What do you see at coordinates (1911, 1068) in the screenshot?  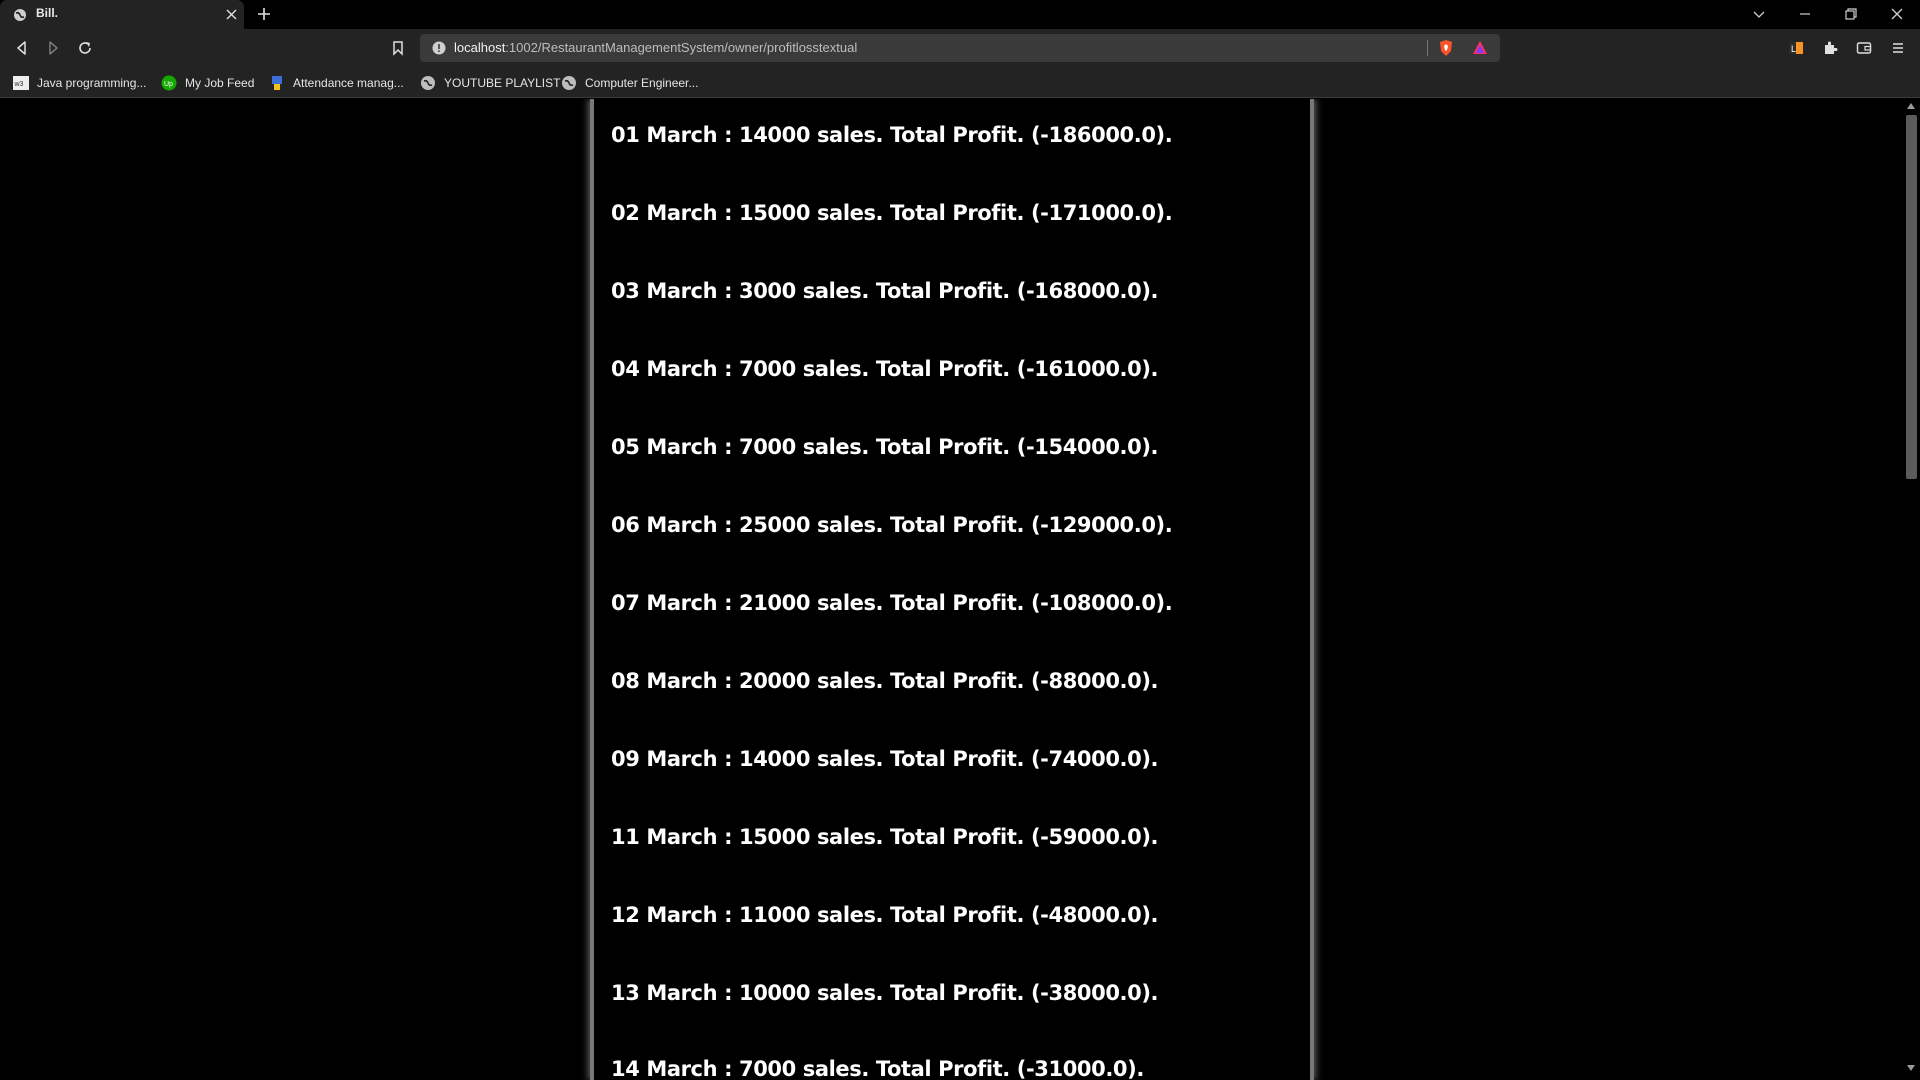 I see `scroll-down-arrow-icon` at bounding box center [1911, 1068].